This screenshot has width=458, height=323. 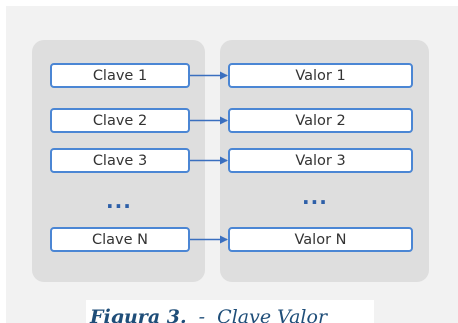 I want to click on caption-strip: Figura 3. - Clave Valor, so click(x=230, y=311).